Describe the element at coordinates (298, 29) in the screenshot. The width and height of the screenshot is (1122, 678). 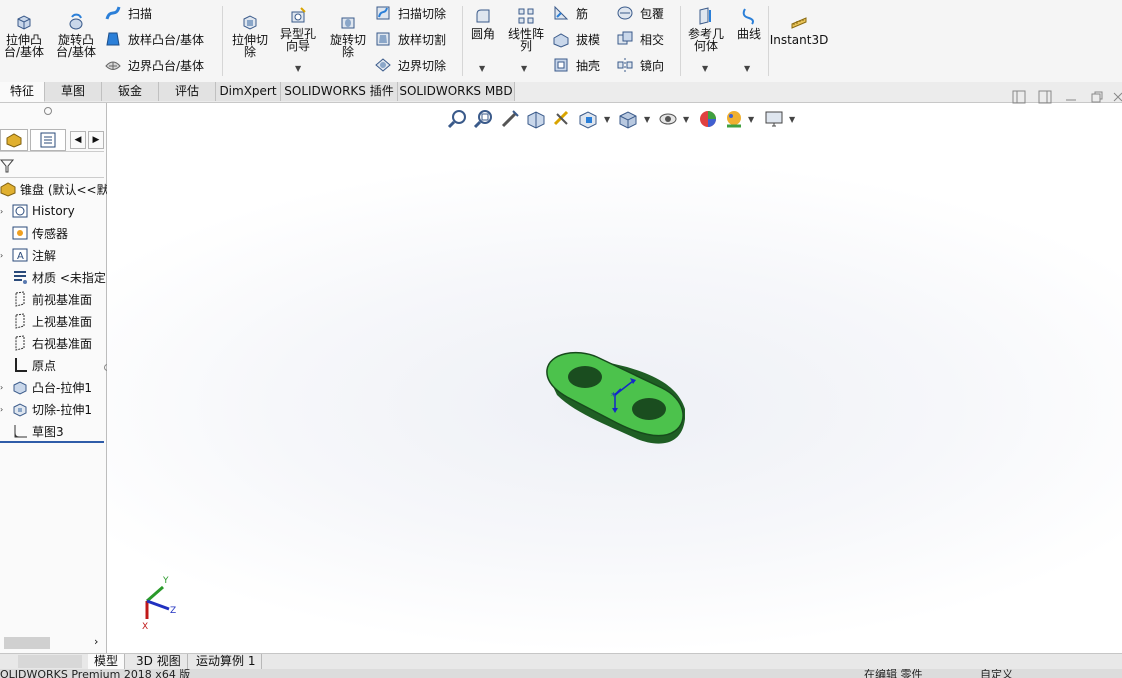
I see `hole-wizard-button: 异型孔向导` at that location.